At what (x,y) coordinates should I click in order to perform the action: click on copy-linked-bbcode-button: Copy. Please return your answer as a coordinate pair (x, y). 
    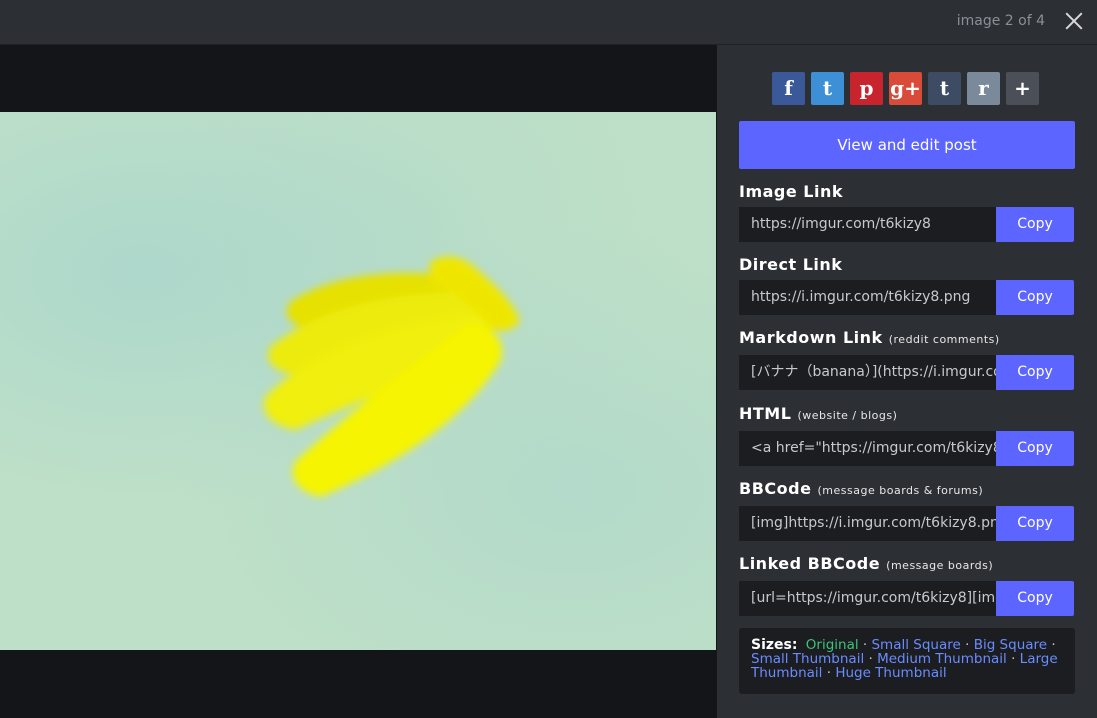
    Looking at the image, I should click on (1035, 598).